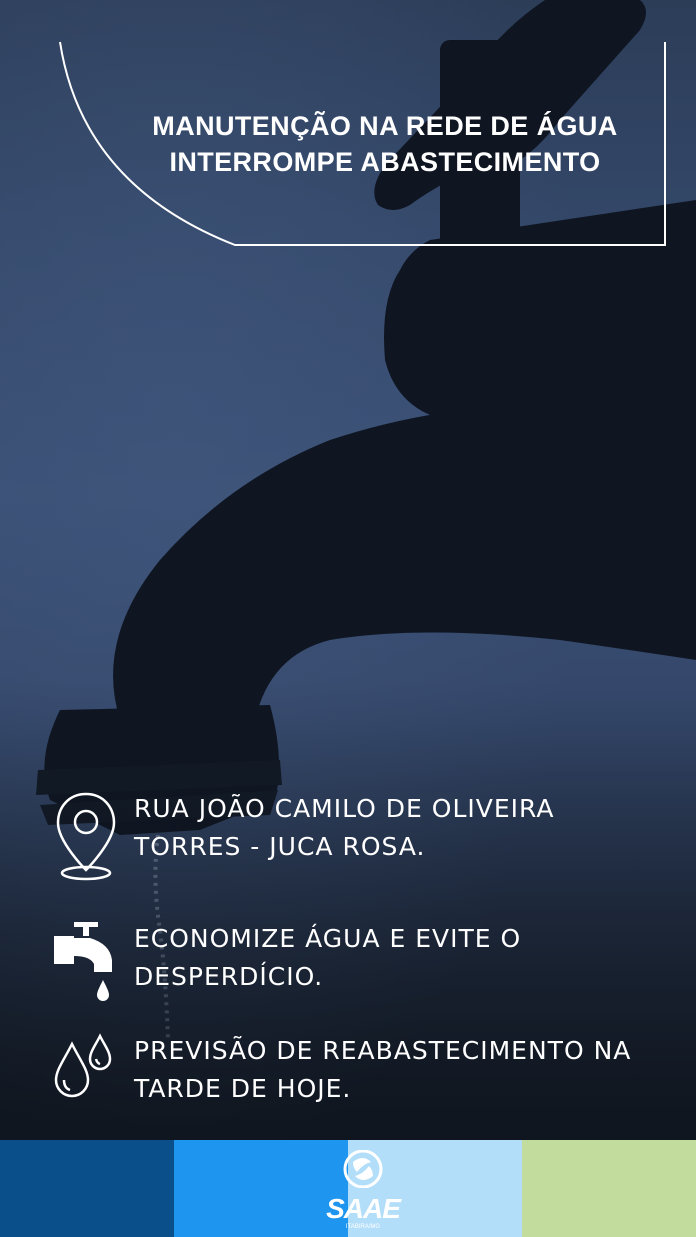  What do you see at coordinates (363, 1208) in the screenshot?
I see `saae-logo-name: SAAE` at bounding box center [363, 1208].